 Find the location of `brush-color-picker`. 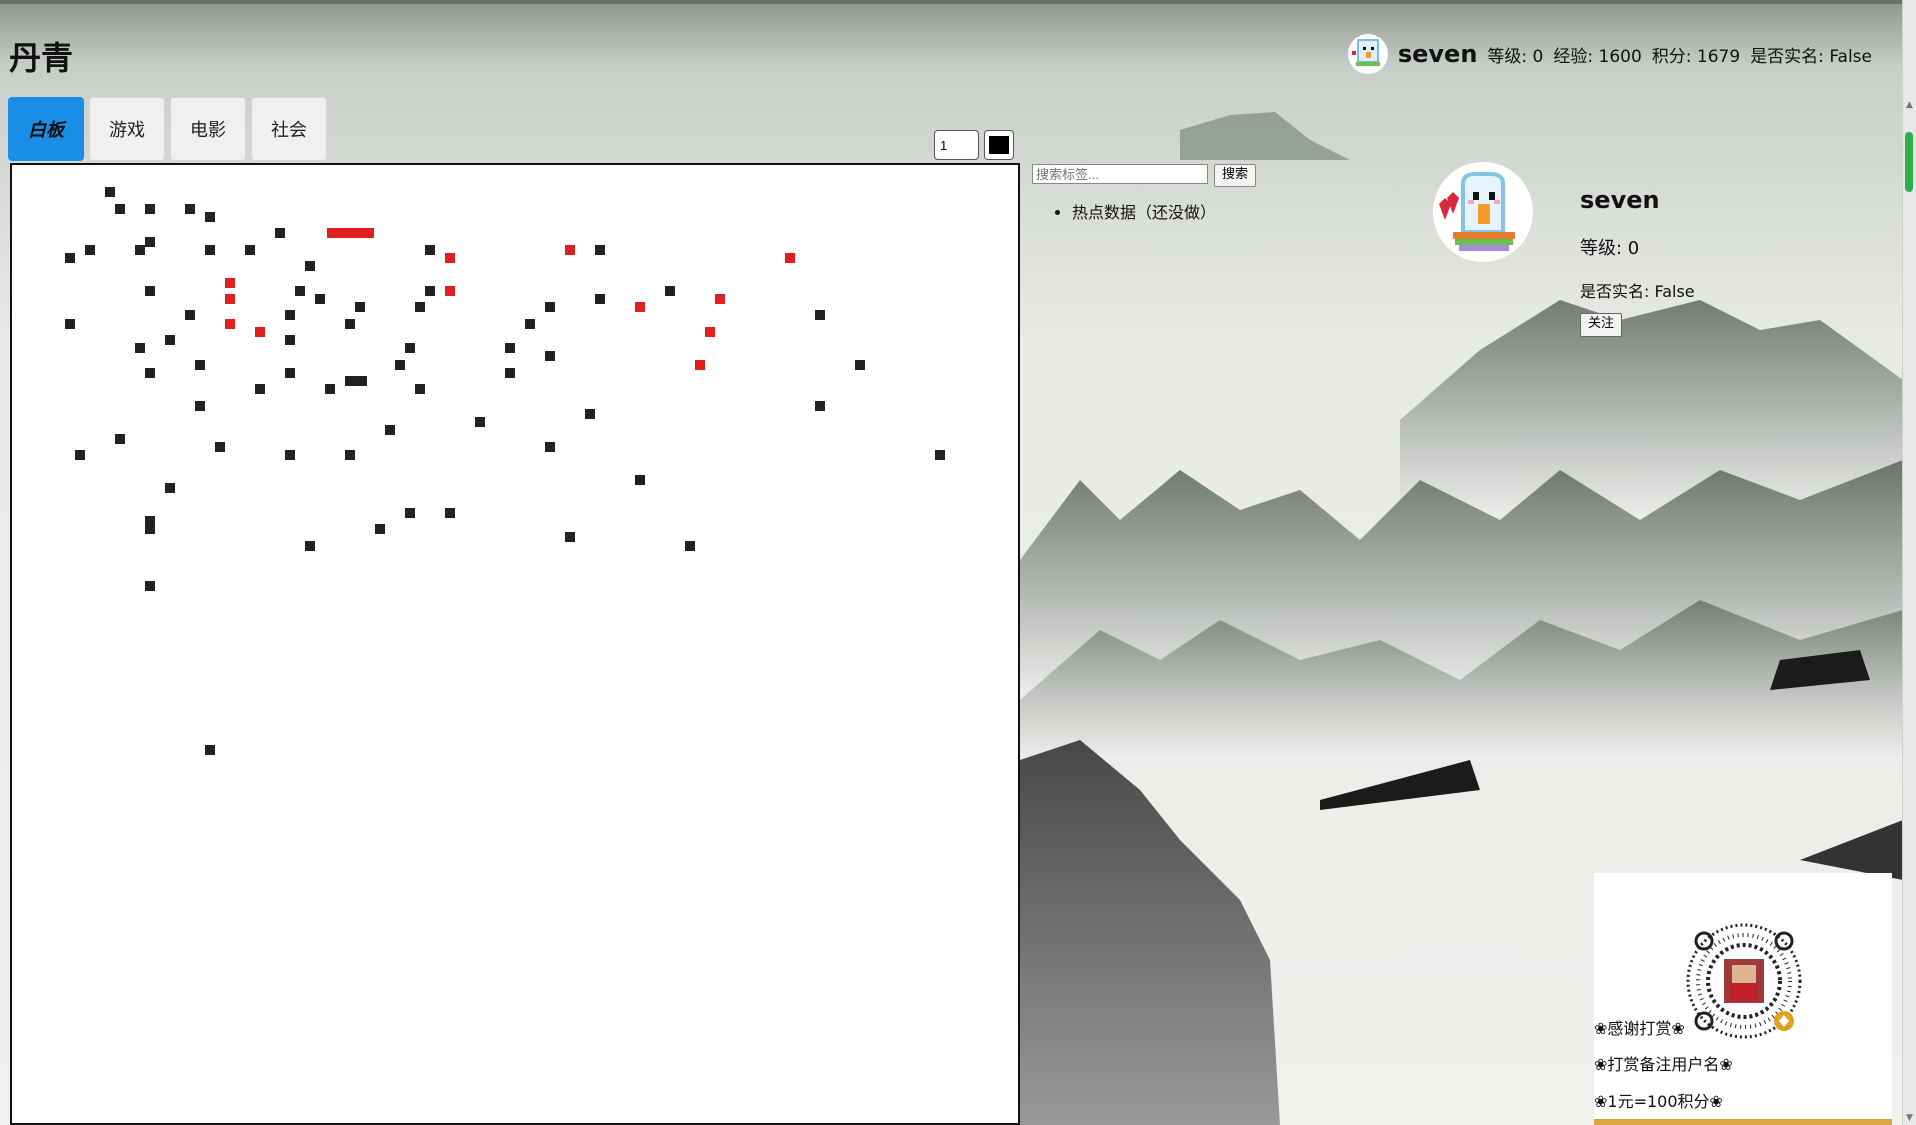

brush-color-picker is located at coordinates (999, 145).